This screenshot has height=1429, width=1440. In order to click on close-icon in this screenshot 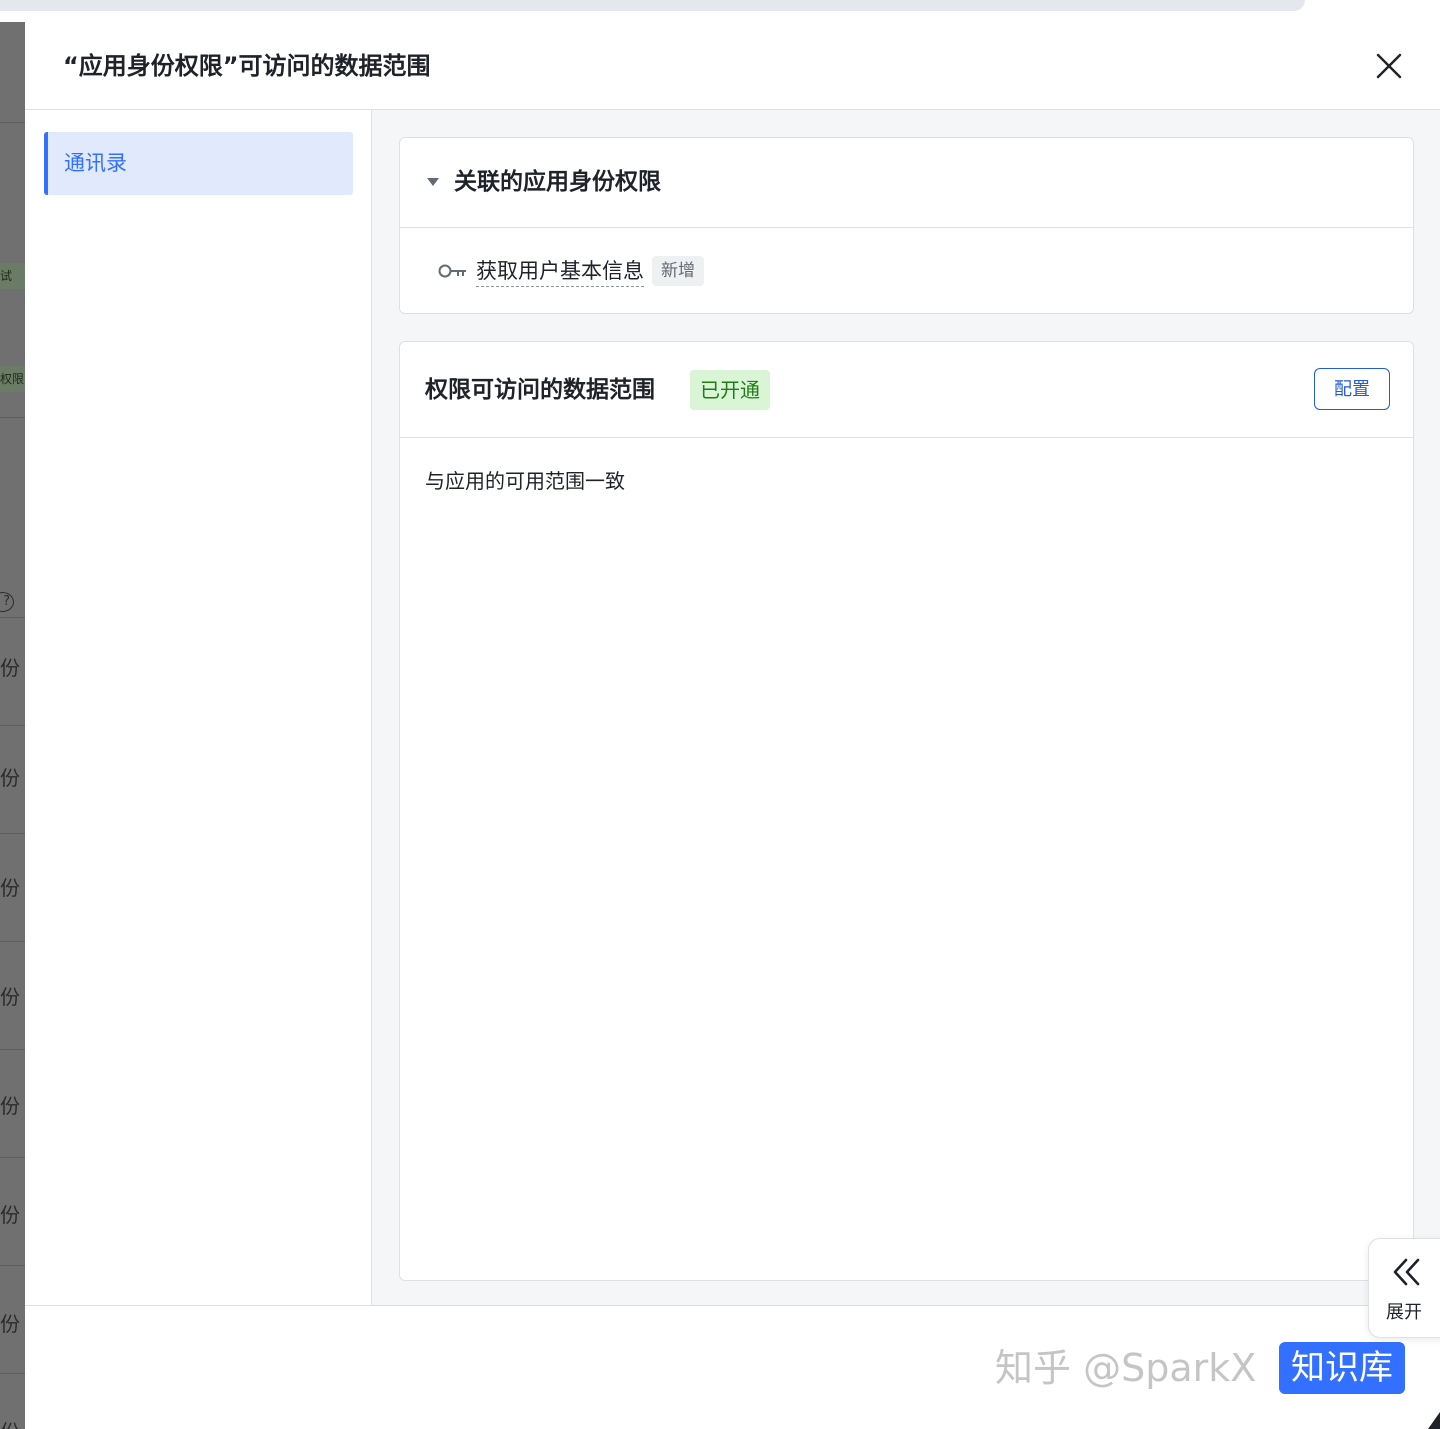, I will do `click(1389, 66)`.